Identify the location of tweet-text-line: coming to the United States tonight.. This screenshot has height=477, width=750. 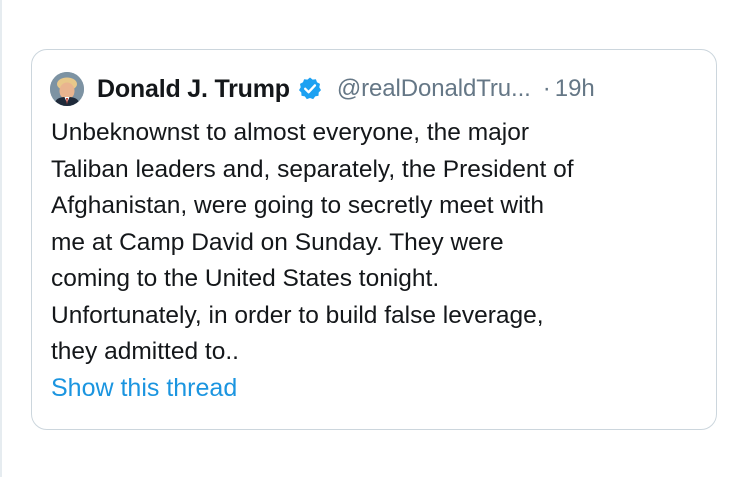
(245, 278).